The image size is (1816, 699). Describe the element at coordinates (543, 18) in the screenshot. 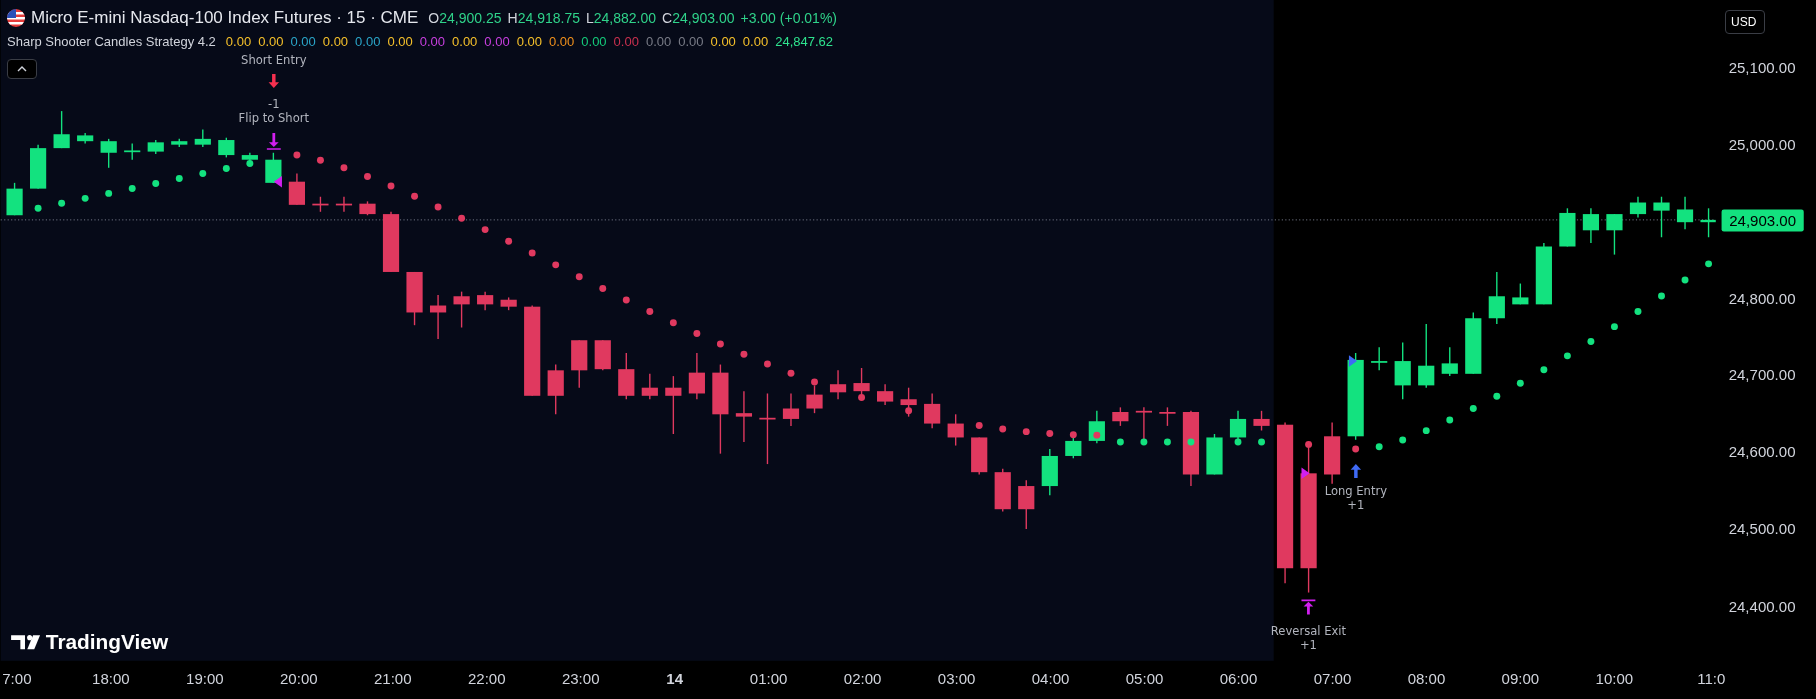

I see `ohlc-value: H24,918.75` at that location.